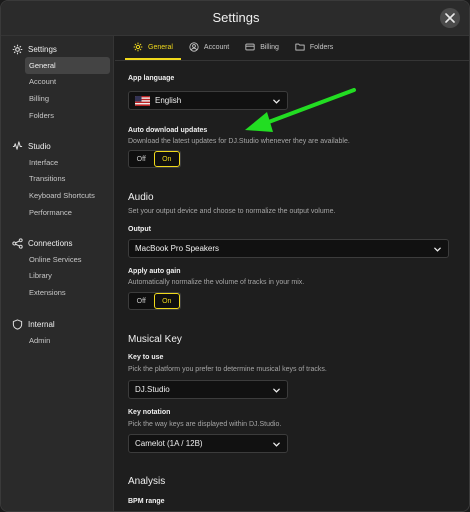 Image resolution: width=470 pixels, height=512 pixels. I want to click on waveform-icon, so click(17, 145).